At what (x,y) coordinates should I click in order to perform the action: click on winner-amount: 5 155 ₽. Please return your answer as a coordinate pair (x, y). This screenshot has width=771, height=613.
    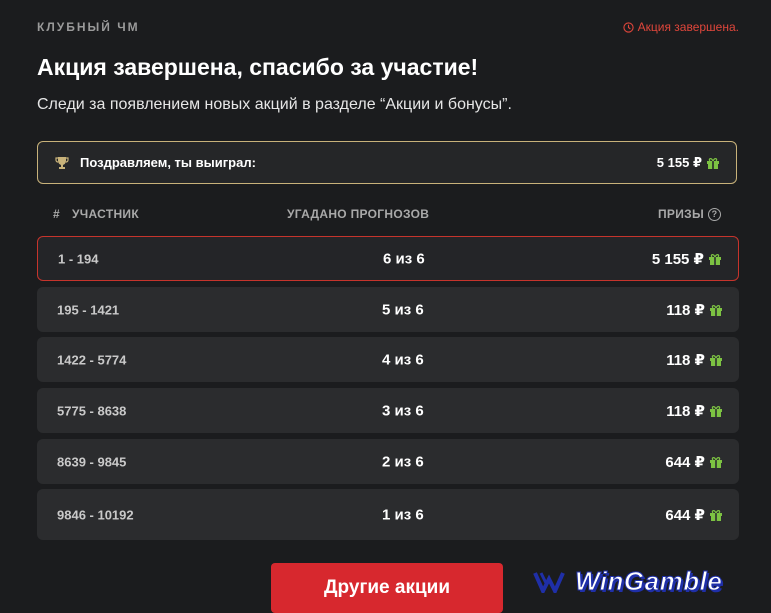
    Looking at the image, I should click on (688, 163).